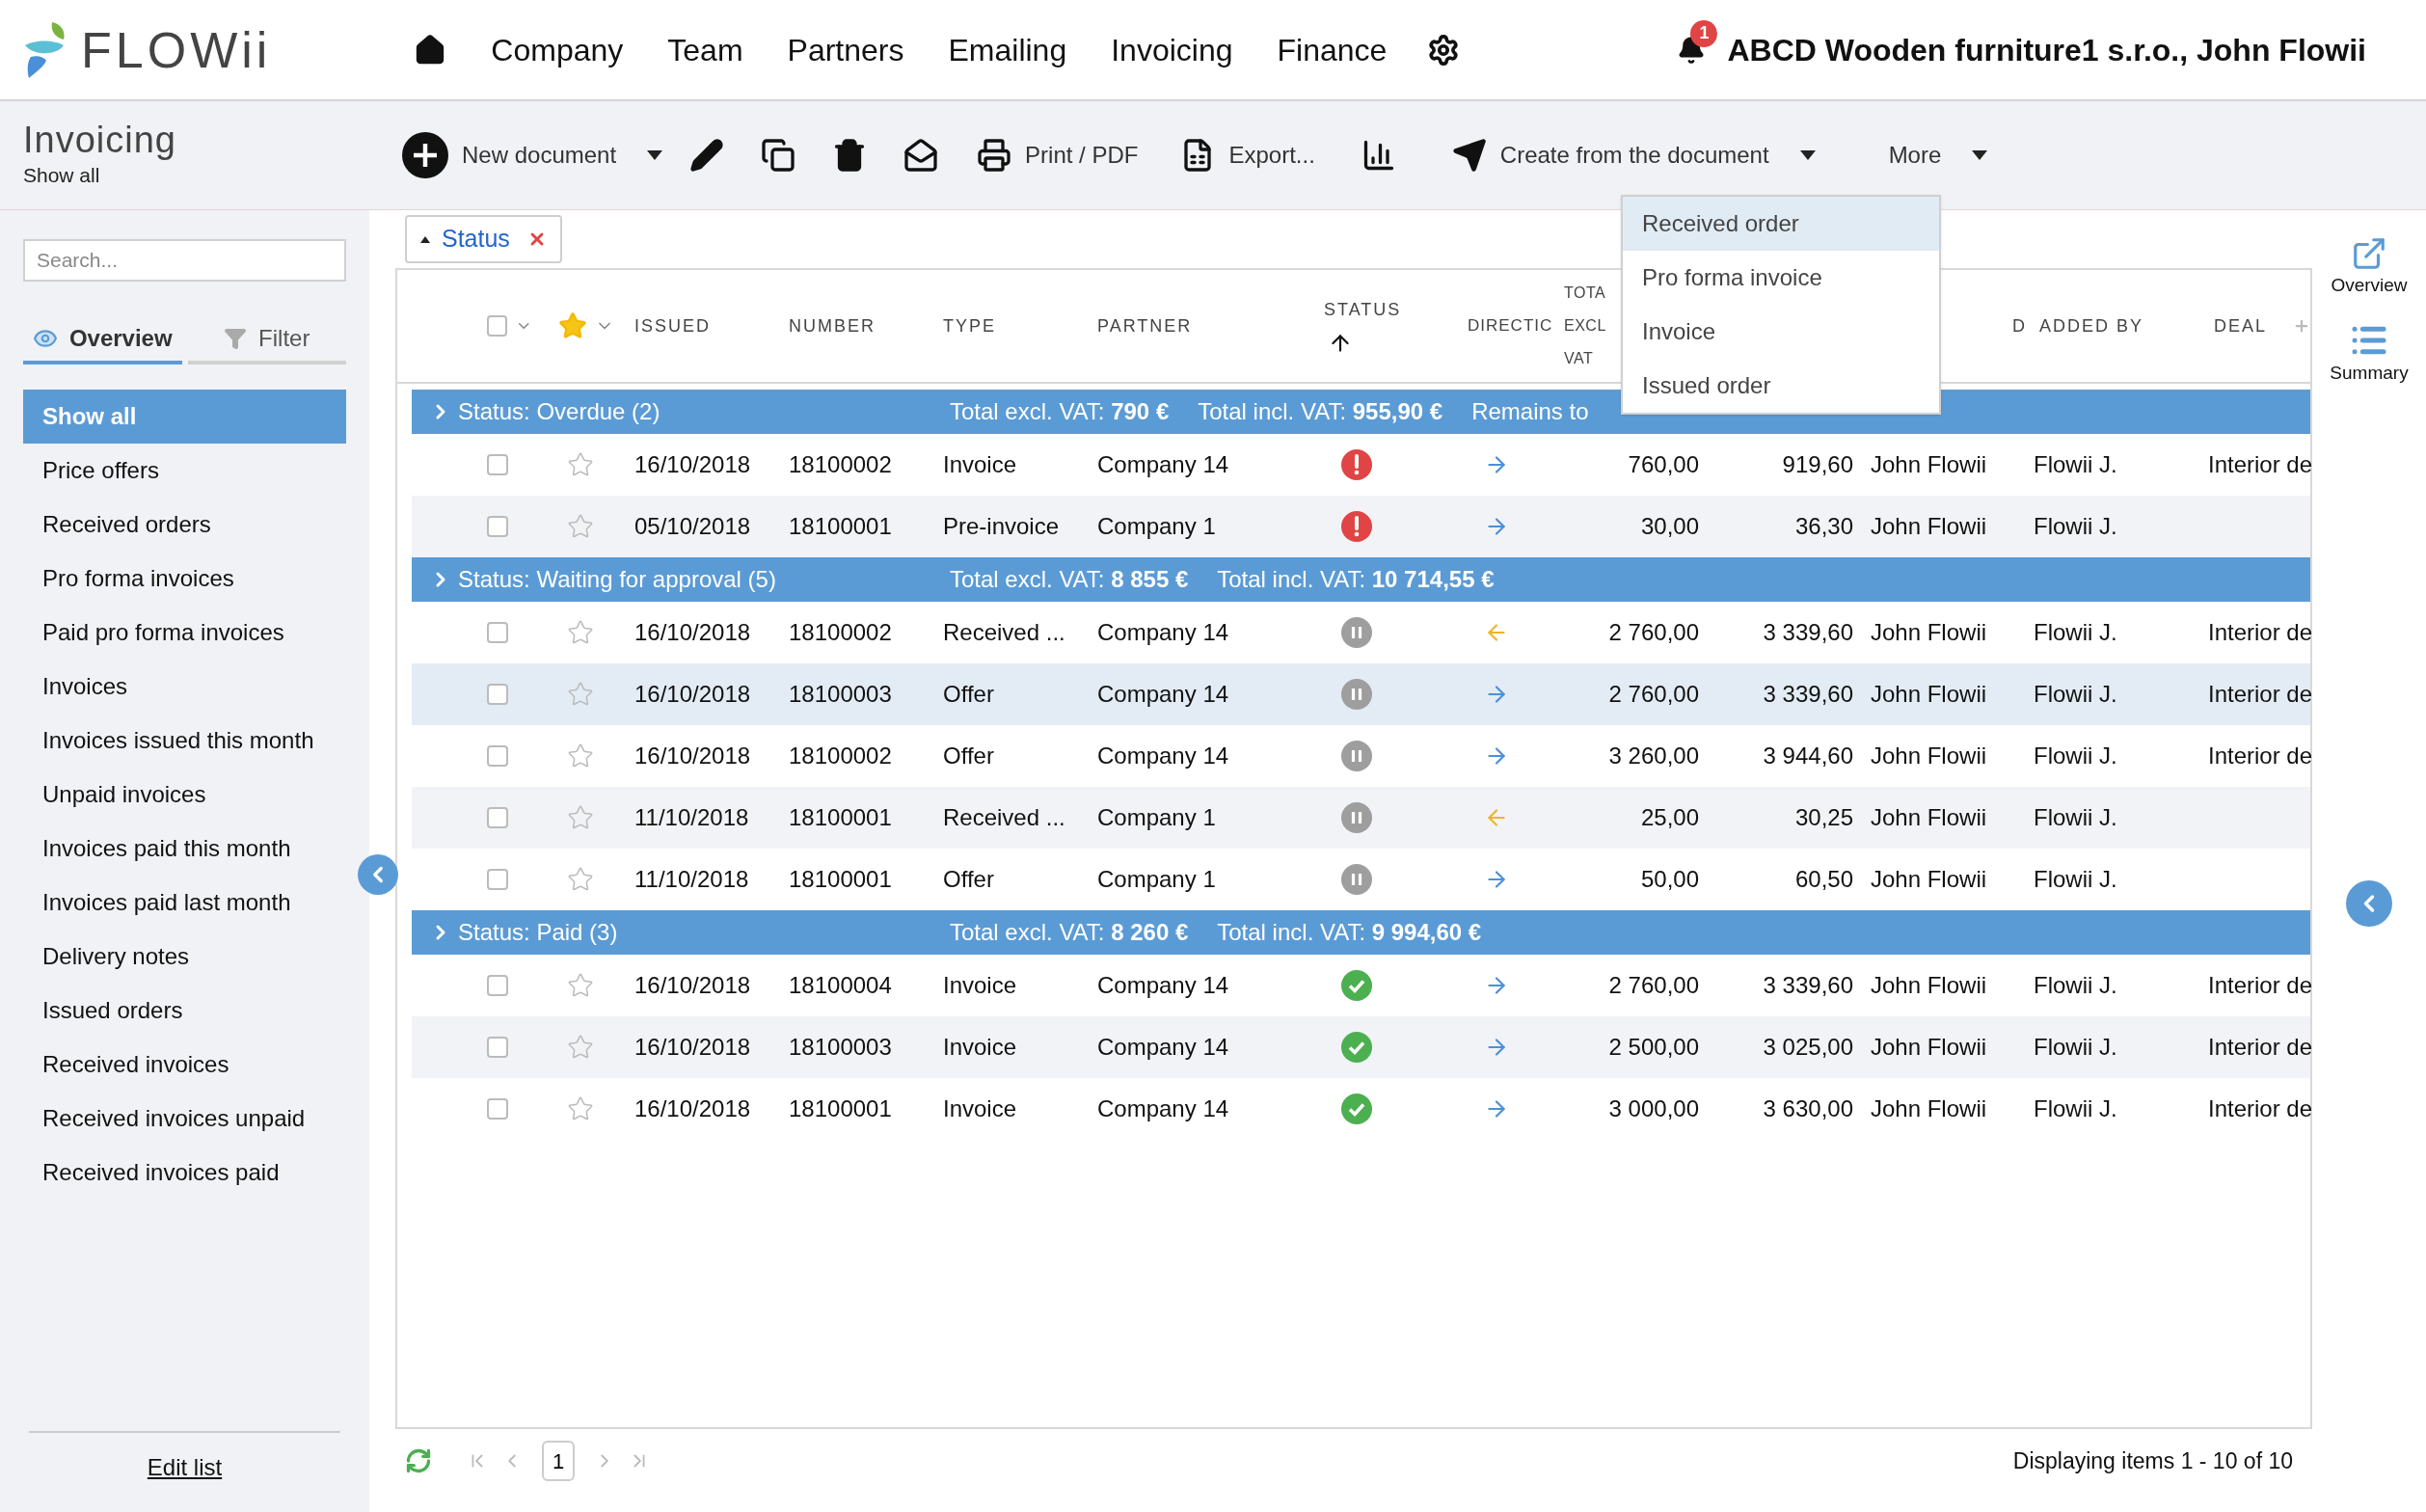 Image resolution: width=2426 pixels, height=1512 pixels. What do you see at coordinates (1781, 224) in the screenshot?
I see `menu-item: Received order` at bounding box center [1781, 224].